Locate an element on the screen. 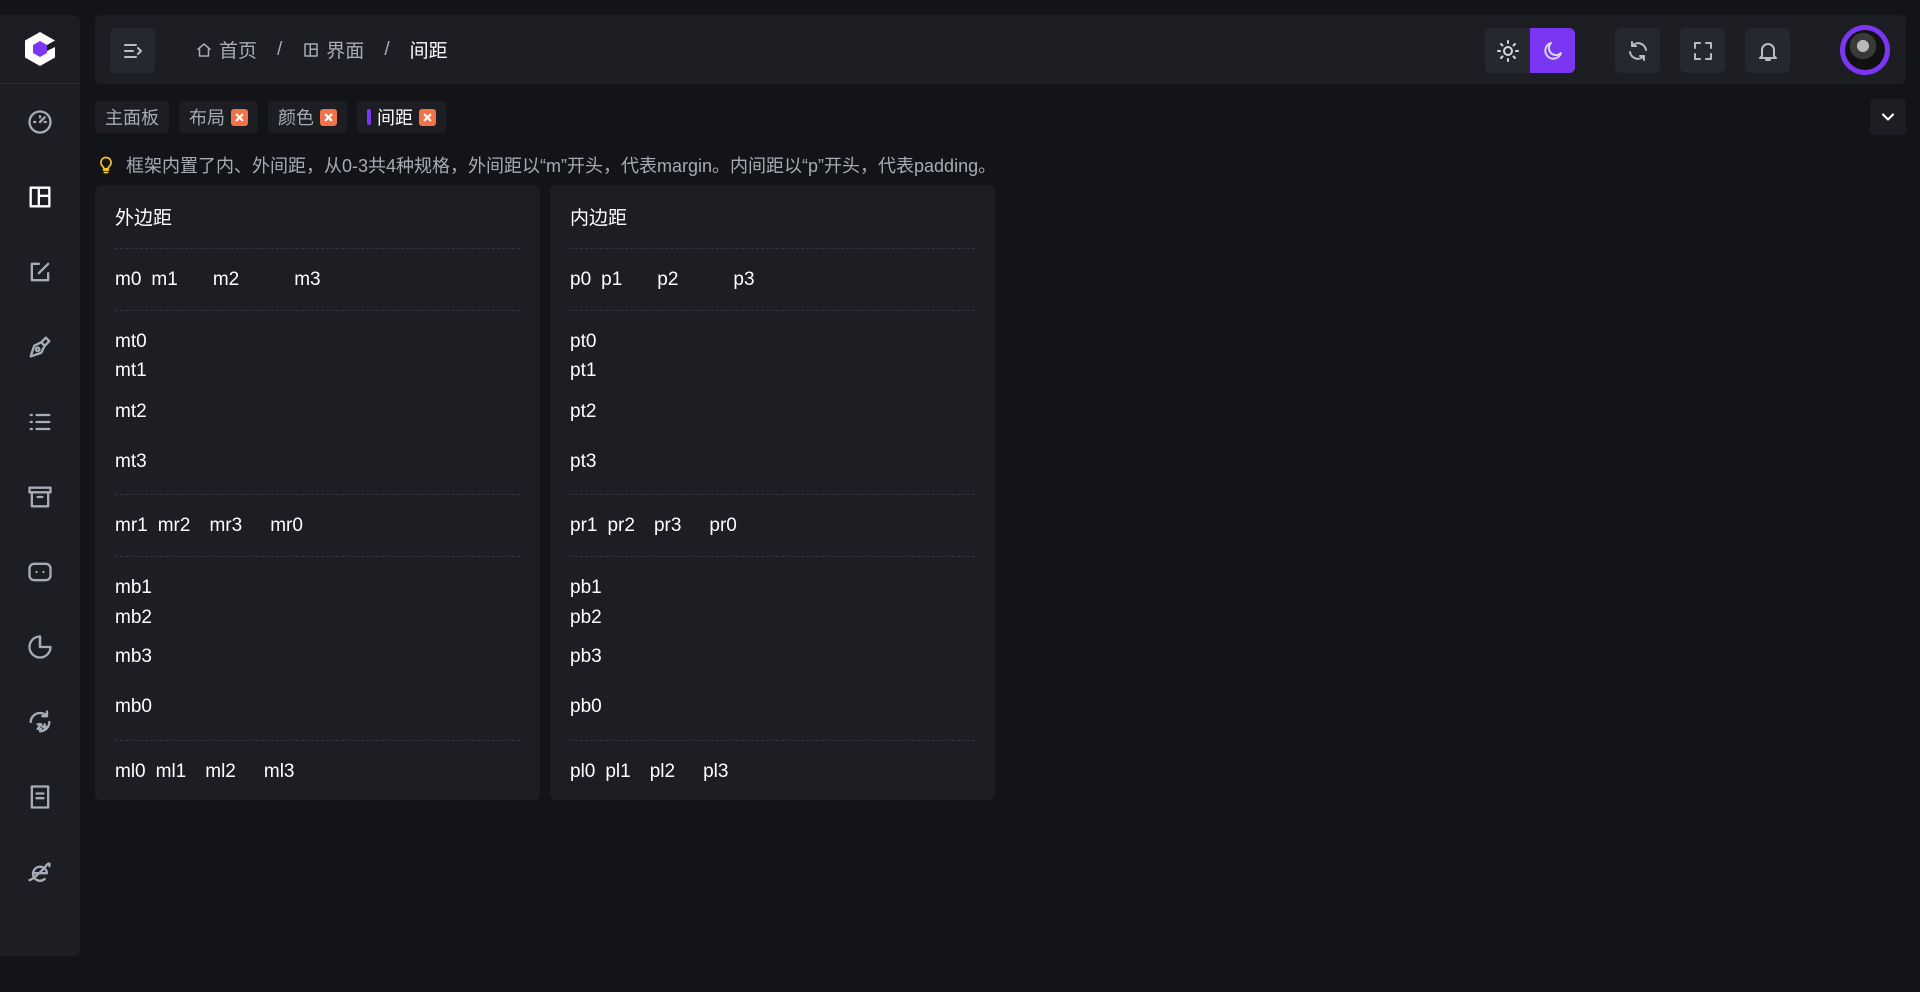 Image resolution: width=1920 pixels, height=992 pixels. fullscreen-icon is located at coordinates (1702, 50).